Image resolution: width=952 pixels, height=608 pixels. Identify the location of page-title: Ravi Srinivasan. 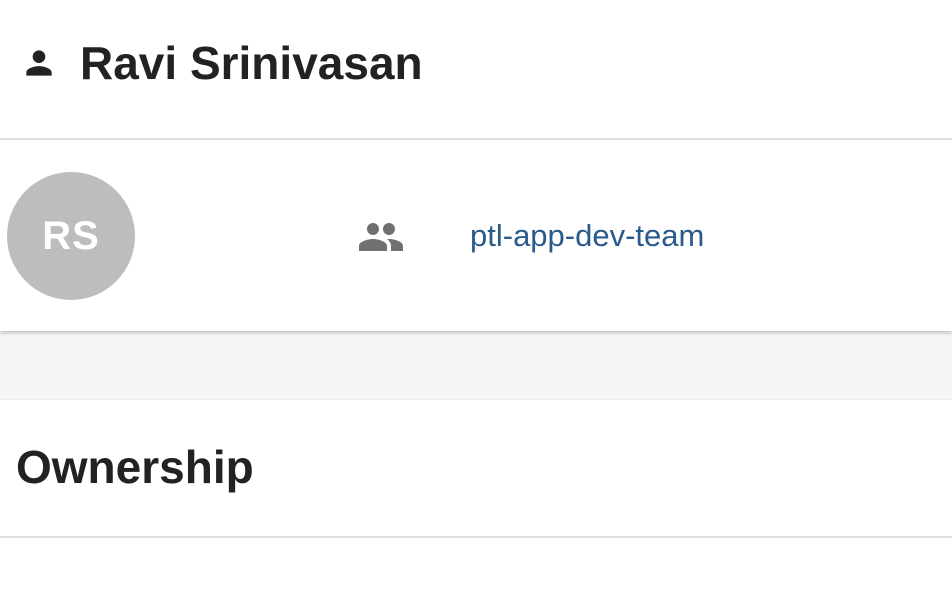
(251, 63).